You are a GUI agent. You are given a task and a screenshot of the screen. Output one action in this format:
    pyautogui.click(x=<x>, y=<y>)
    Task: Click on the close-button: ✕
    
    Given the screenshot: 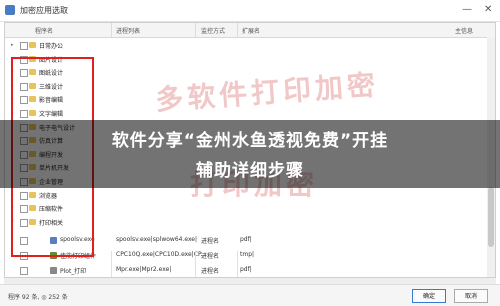 What is the action you would take?
    pyautogui.click(x=488, y=10)
    